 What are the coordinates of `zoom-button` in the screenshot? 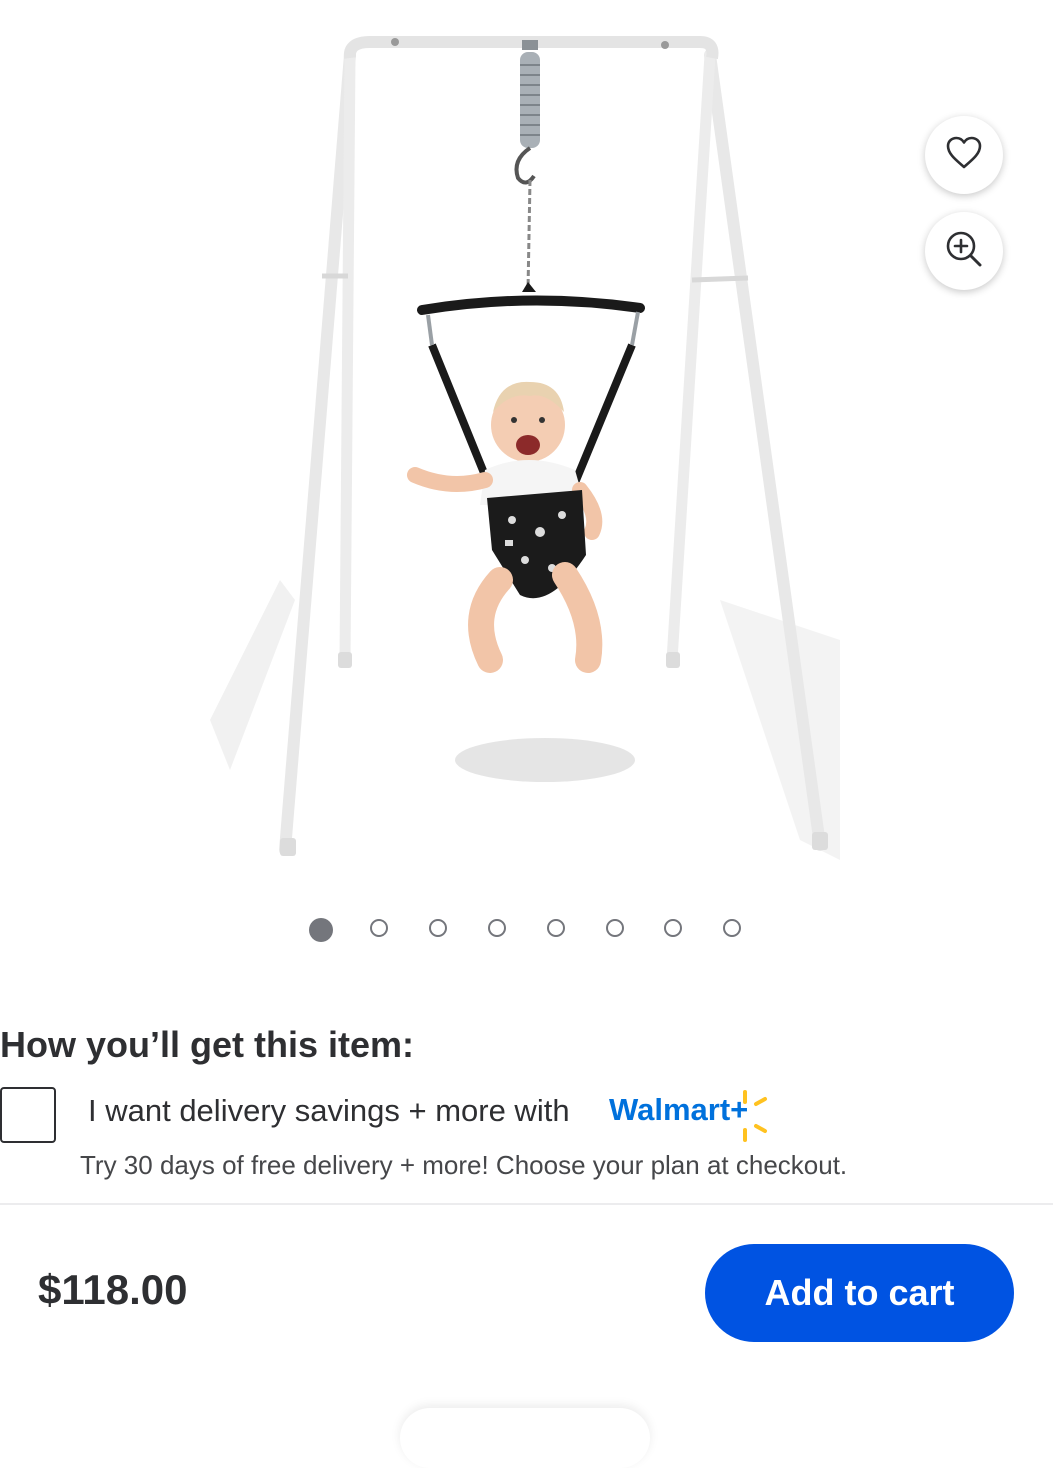 It's located at (964, 251).